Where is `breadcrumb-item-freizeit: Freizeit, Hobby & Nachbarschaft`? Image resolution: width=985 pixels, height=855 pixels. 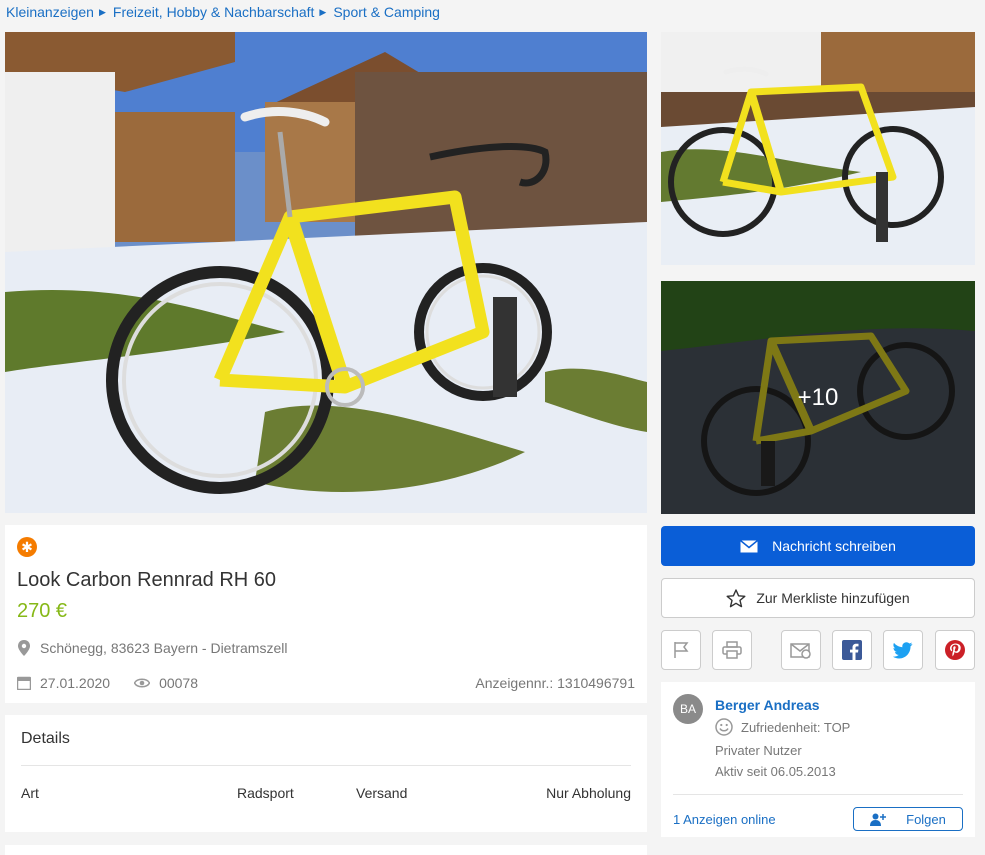 breadcrumb-item-freizeit: Freizeit, Hobby & Nachbarschaft is located at coordinates (214, 12).